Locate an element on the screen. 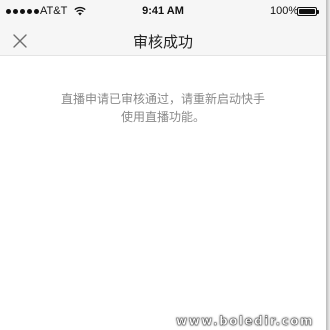  navigation-bar: 审核成功 is located at coordinates (163, 40).